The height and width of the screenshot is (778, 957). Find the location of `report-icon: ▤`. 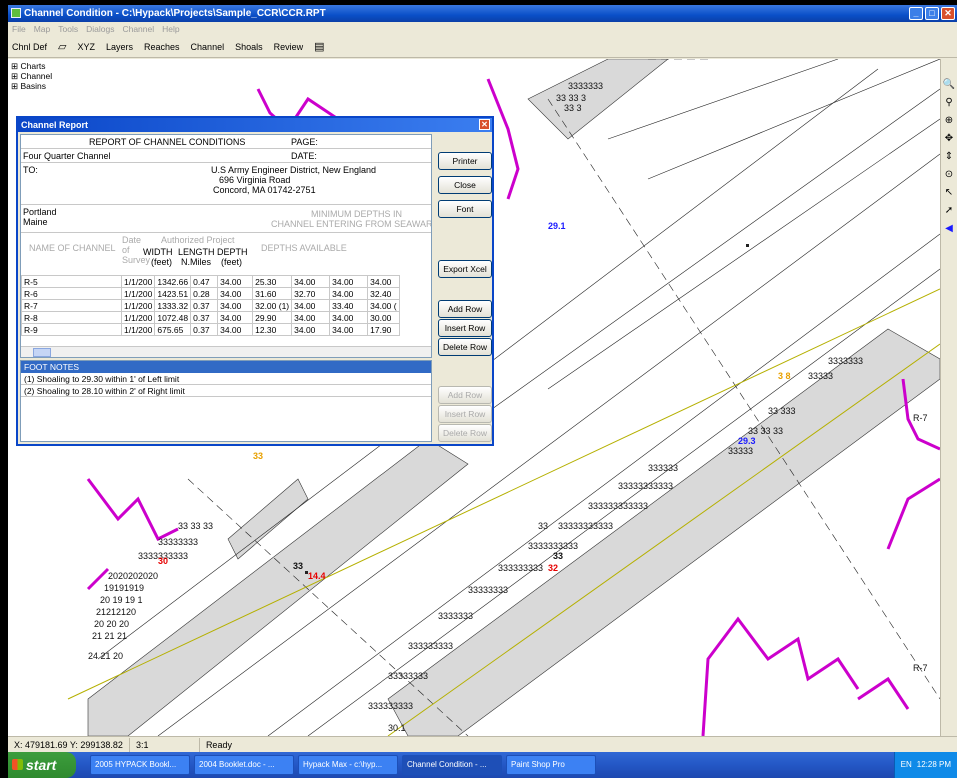

report-icon: ▤ is located at coordinates (319, 47).